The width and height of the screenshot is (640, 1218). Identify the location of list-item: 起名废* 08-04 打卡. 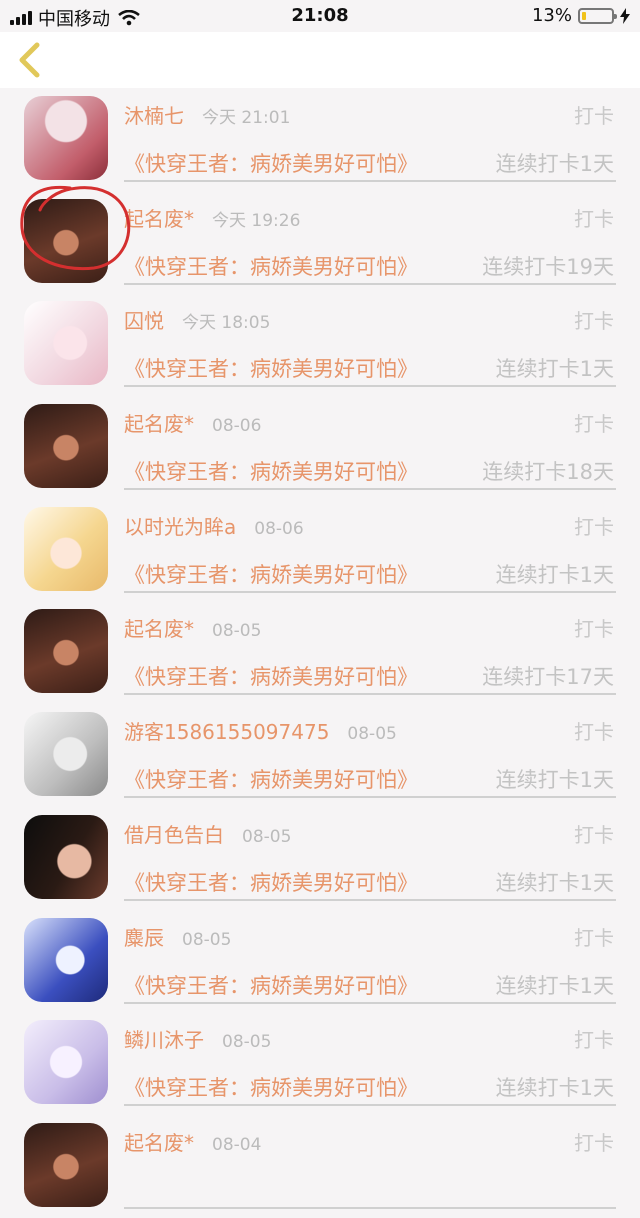
(320, 1166).